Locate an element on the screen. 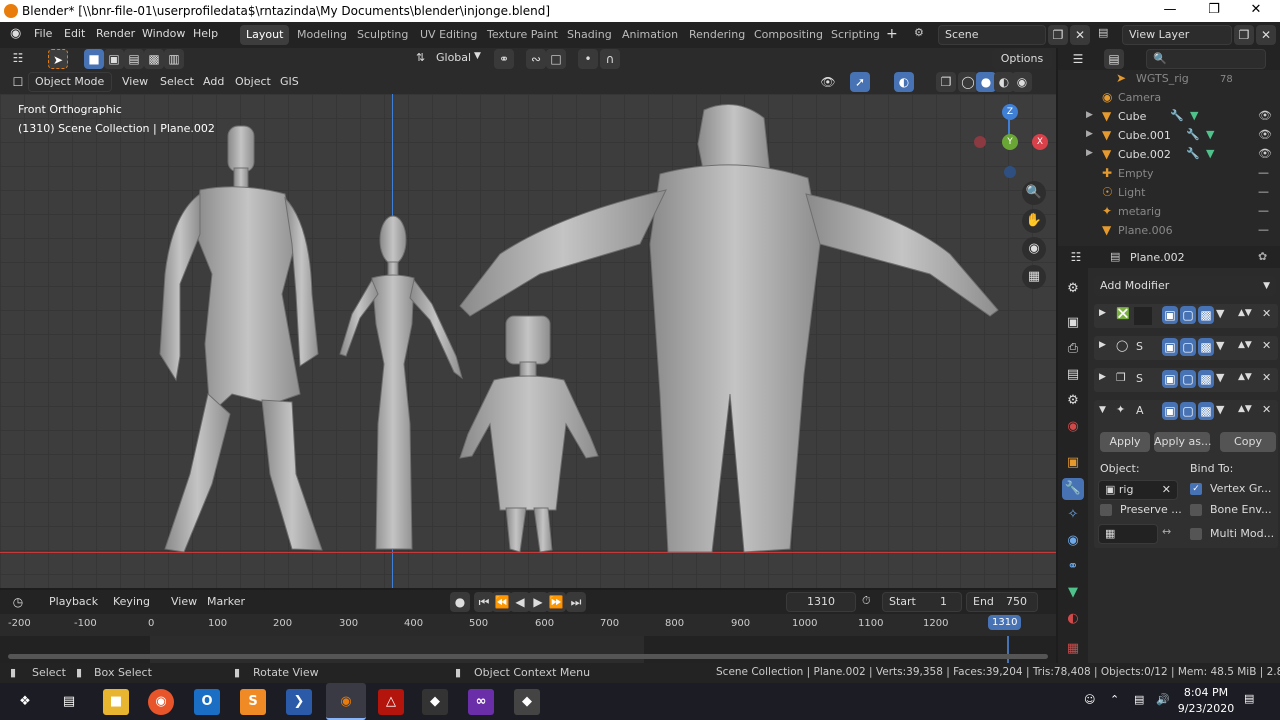 The image size is (1280, 720). next-keyframe-icon: ⏩ is located at coordinates (556, 602).